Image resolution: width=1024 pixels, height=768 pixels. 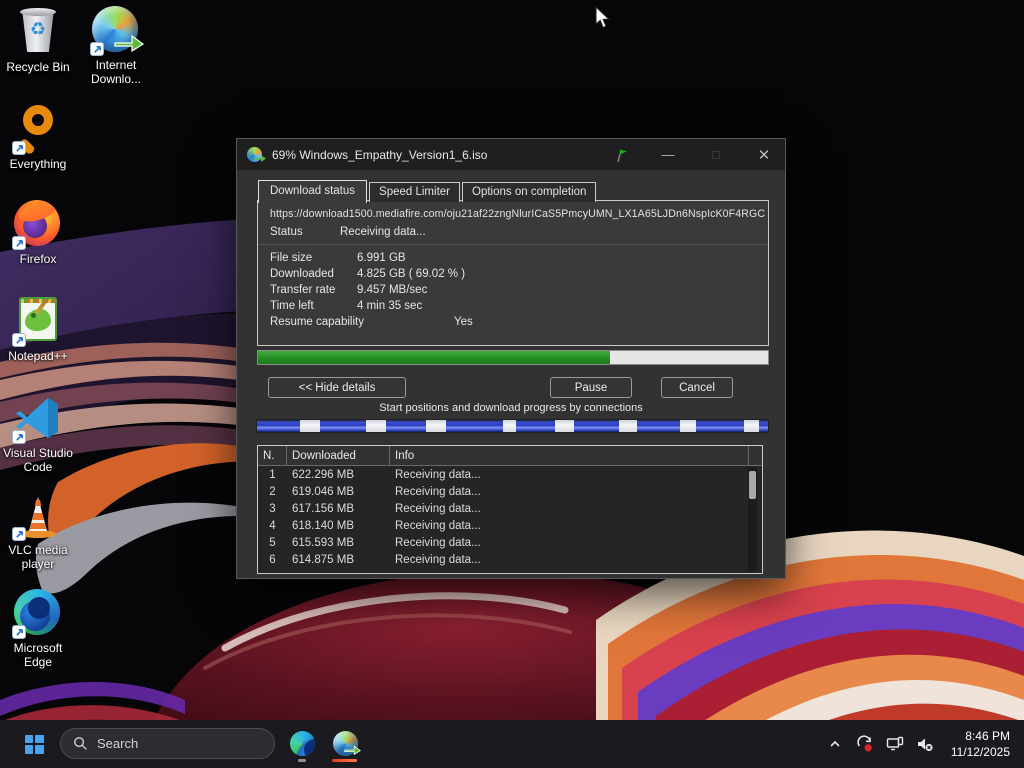 I want to click on tab-options-on-completion: Options on completion, so click(x=529, y=192).